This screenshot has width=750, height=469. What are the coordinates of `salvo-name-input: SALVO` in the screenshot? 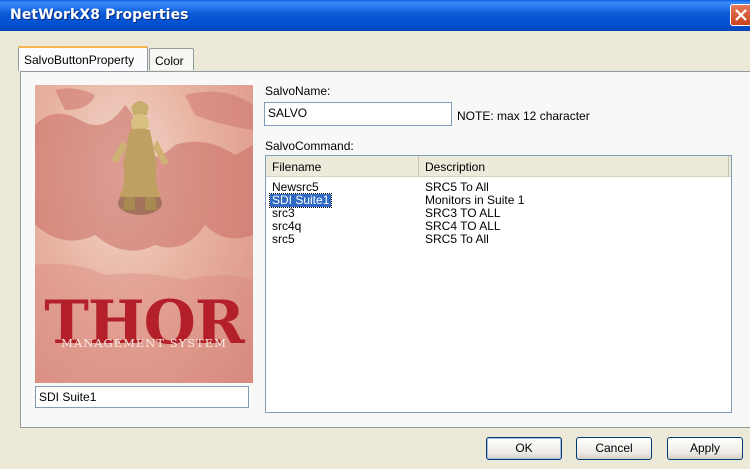 It's located at (358, 114).